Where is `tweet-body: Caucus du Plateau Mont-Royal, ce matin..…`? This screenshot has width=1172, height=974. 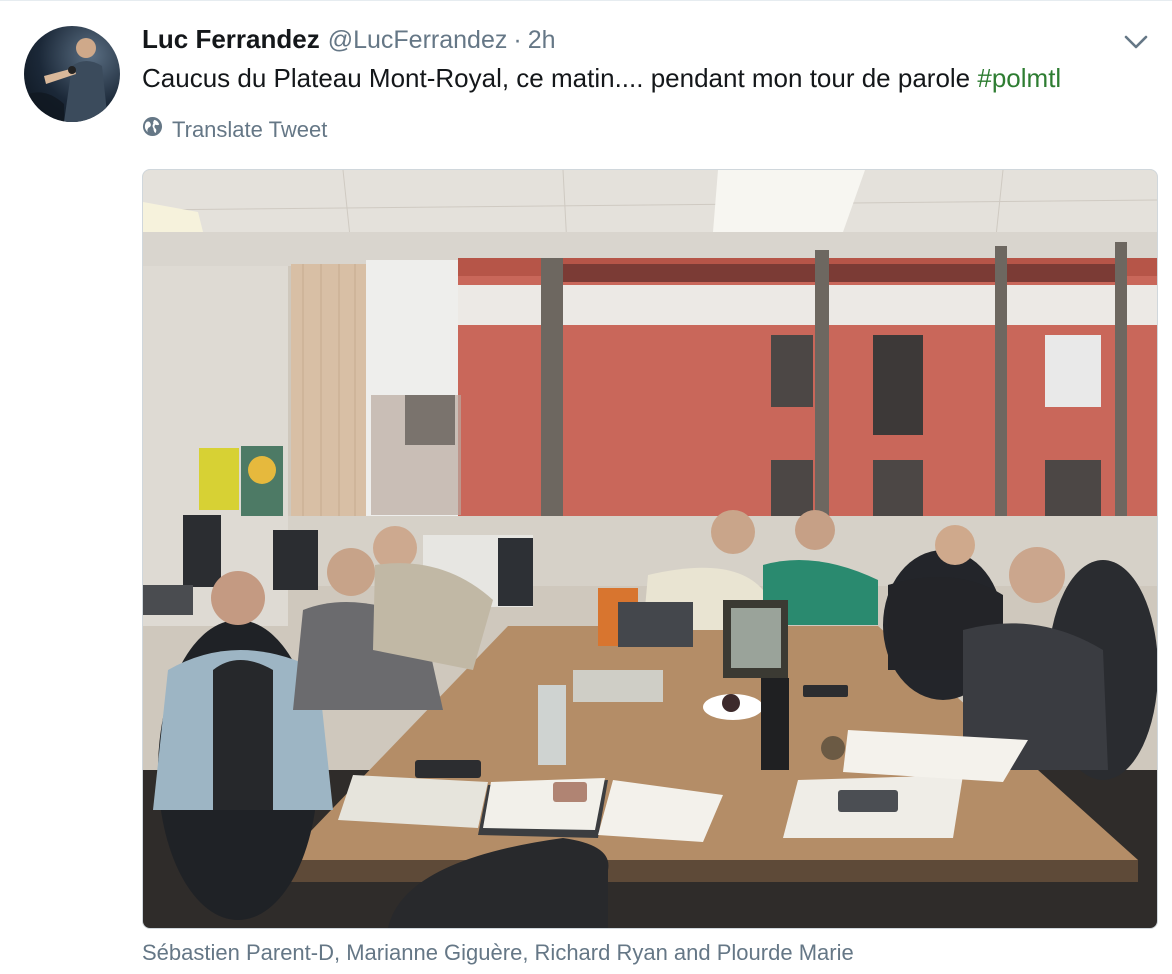
tweet-body: Caucus du Plateau Mont-Royal, ce matin..… is located at coordinates (560, 78).